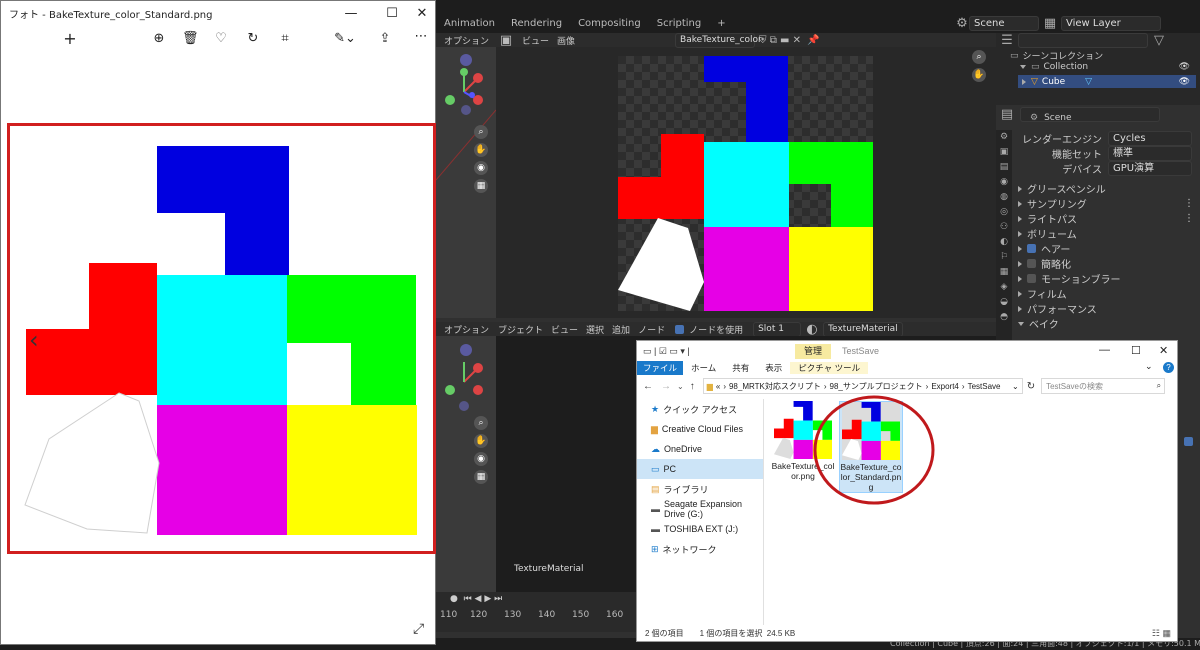  What do you see at coordinates (253, 38) in the screenshot?
I see `rotate-icon: ↻` at bounding box center [253, 38].